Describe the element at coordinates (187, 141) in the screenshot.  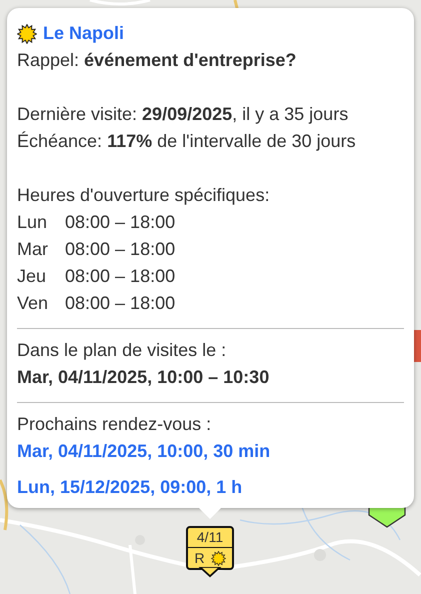
I see `due-text: Échéance: 117% de l'intervalle de 30 jours` at that location.